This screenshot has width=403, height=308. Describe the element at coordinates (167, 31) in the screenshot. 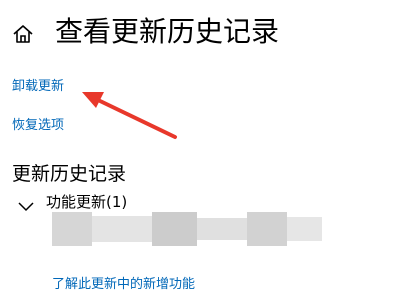

I see `page-title: 查看更新历史记录` at that location.